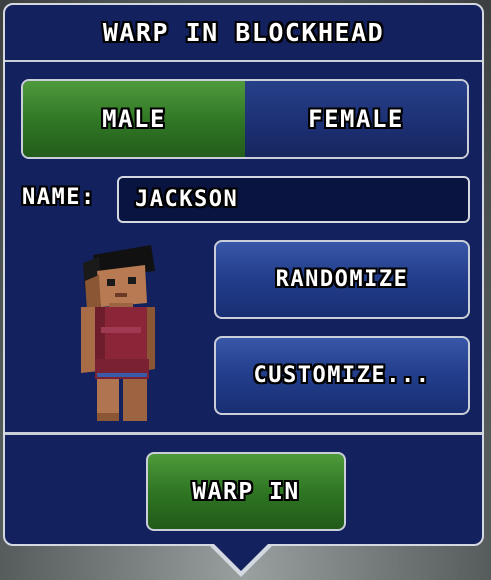 The height and width of the screenshot is (580, 491). What do you see at coordinates (59, 197) in the screenshot?
I see `name-label: NAME:` at bounding box center [59, 197].